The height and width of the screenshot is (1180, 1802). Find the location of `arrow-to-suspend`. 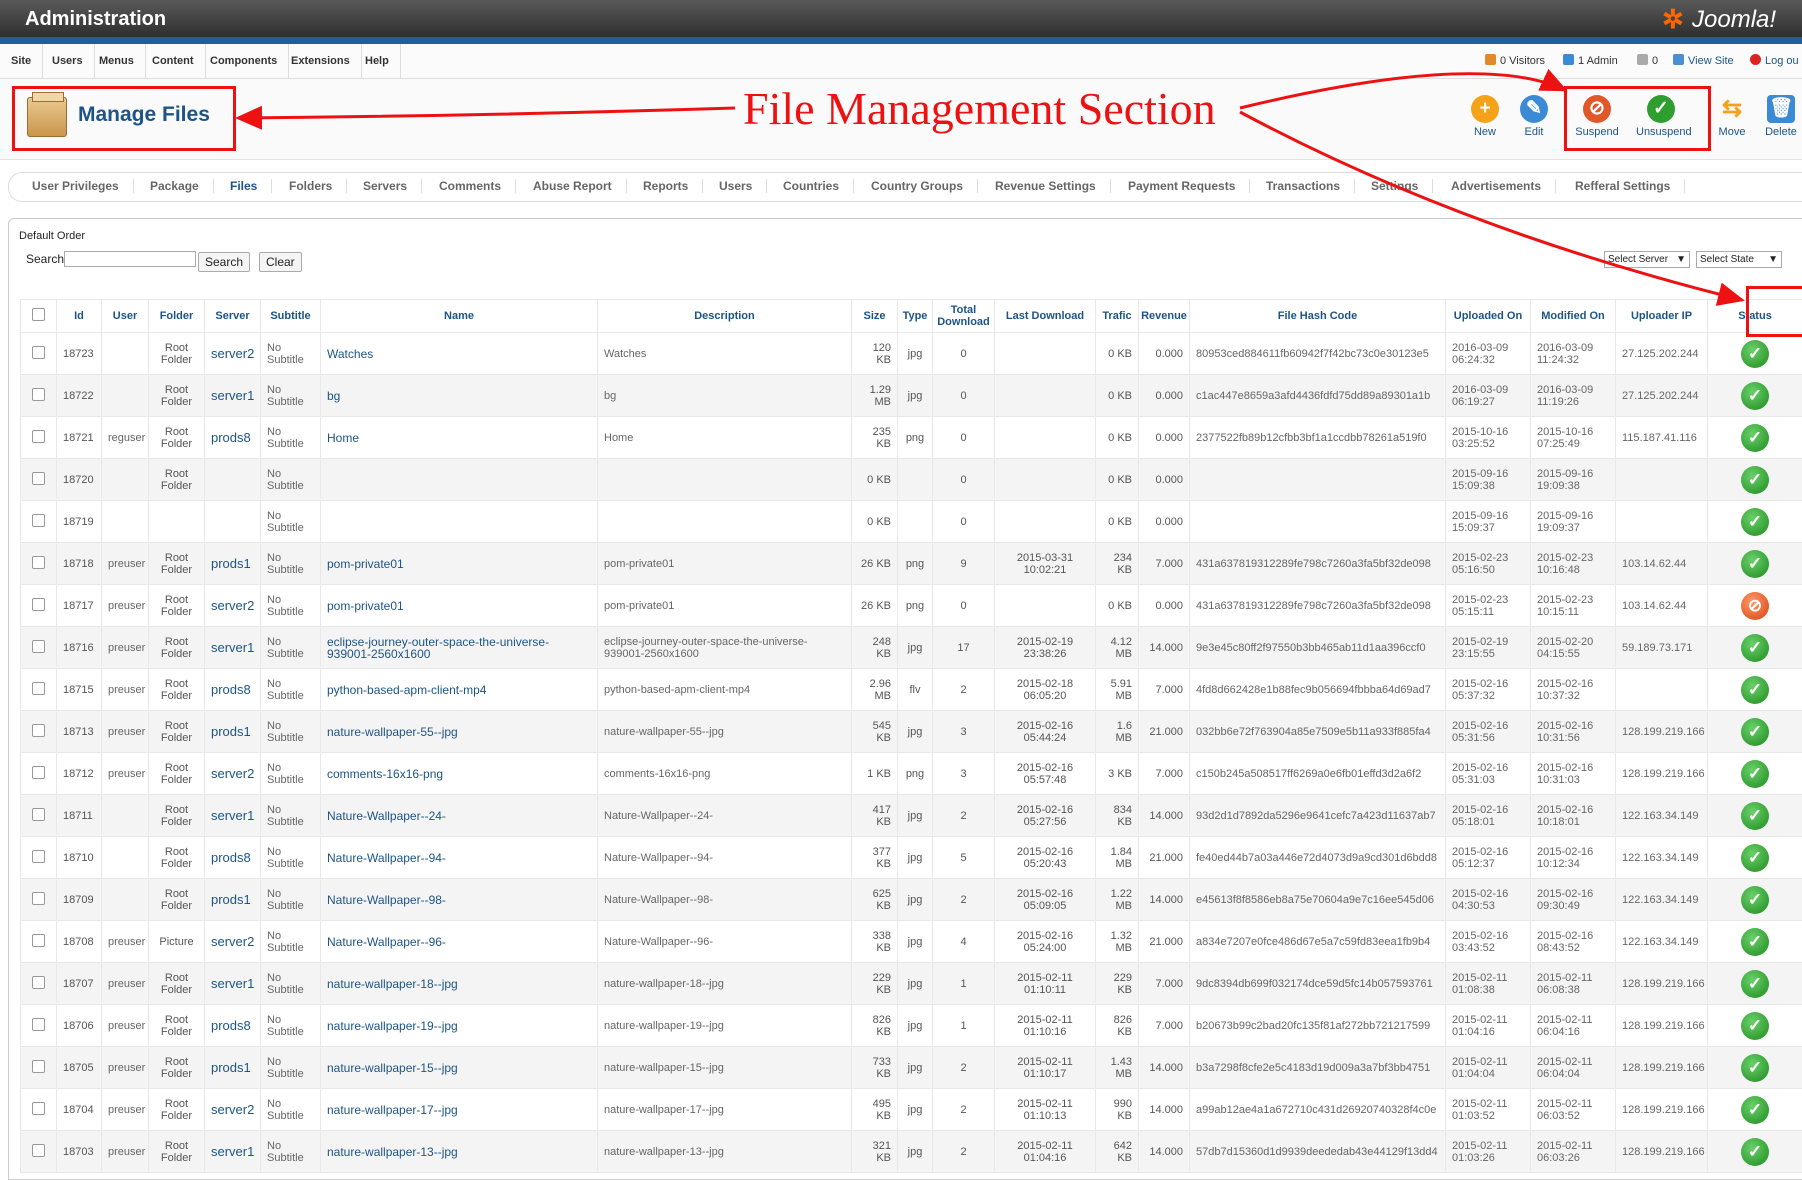

arrow-to-suspend is located at coordinates (1402, 91).